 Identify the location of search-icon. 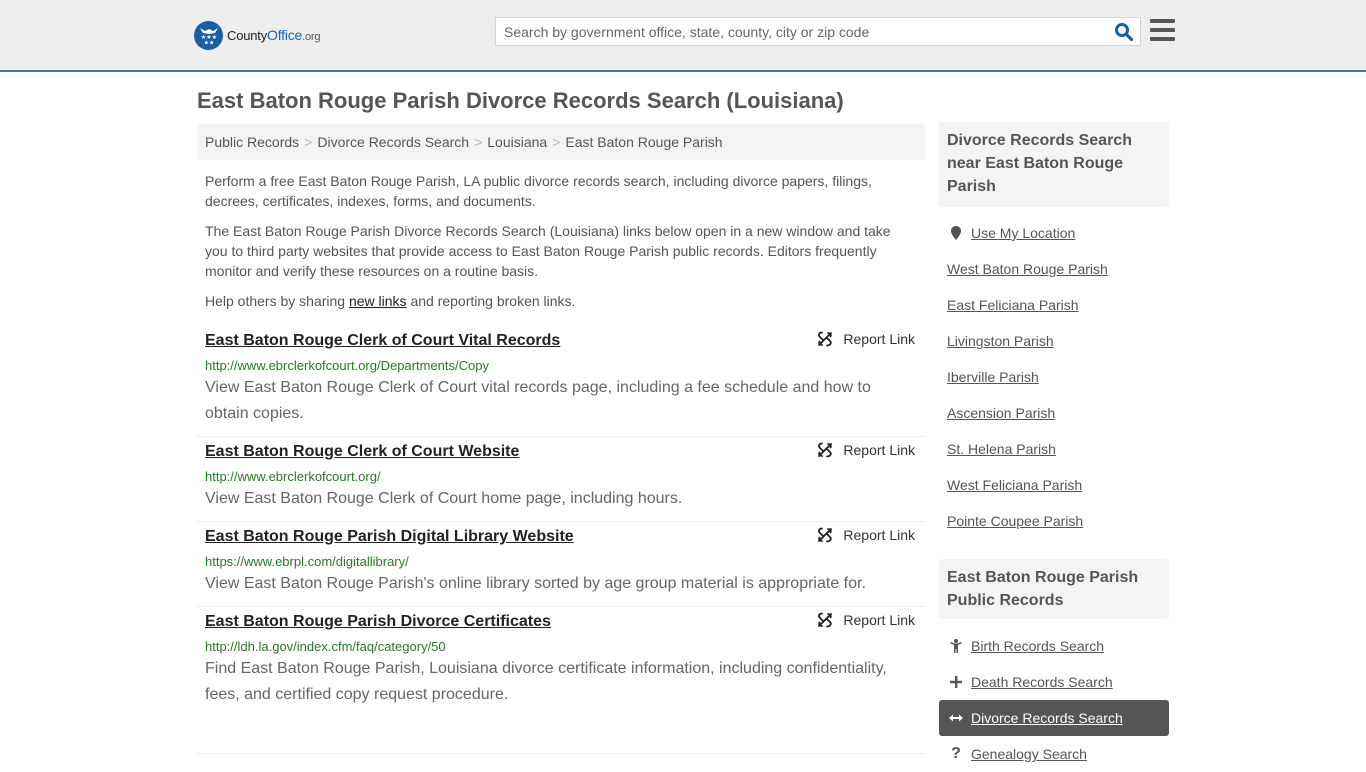
(1124, 32).